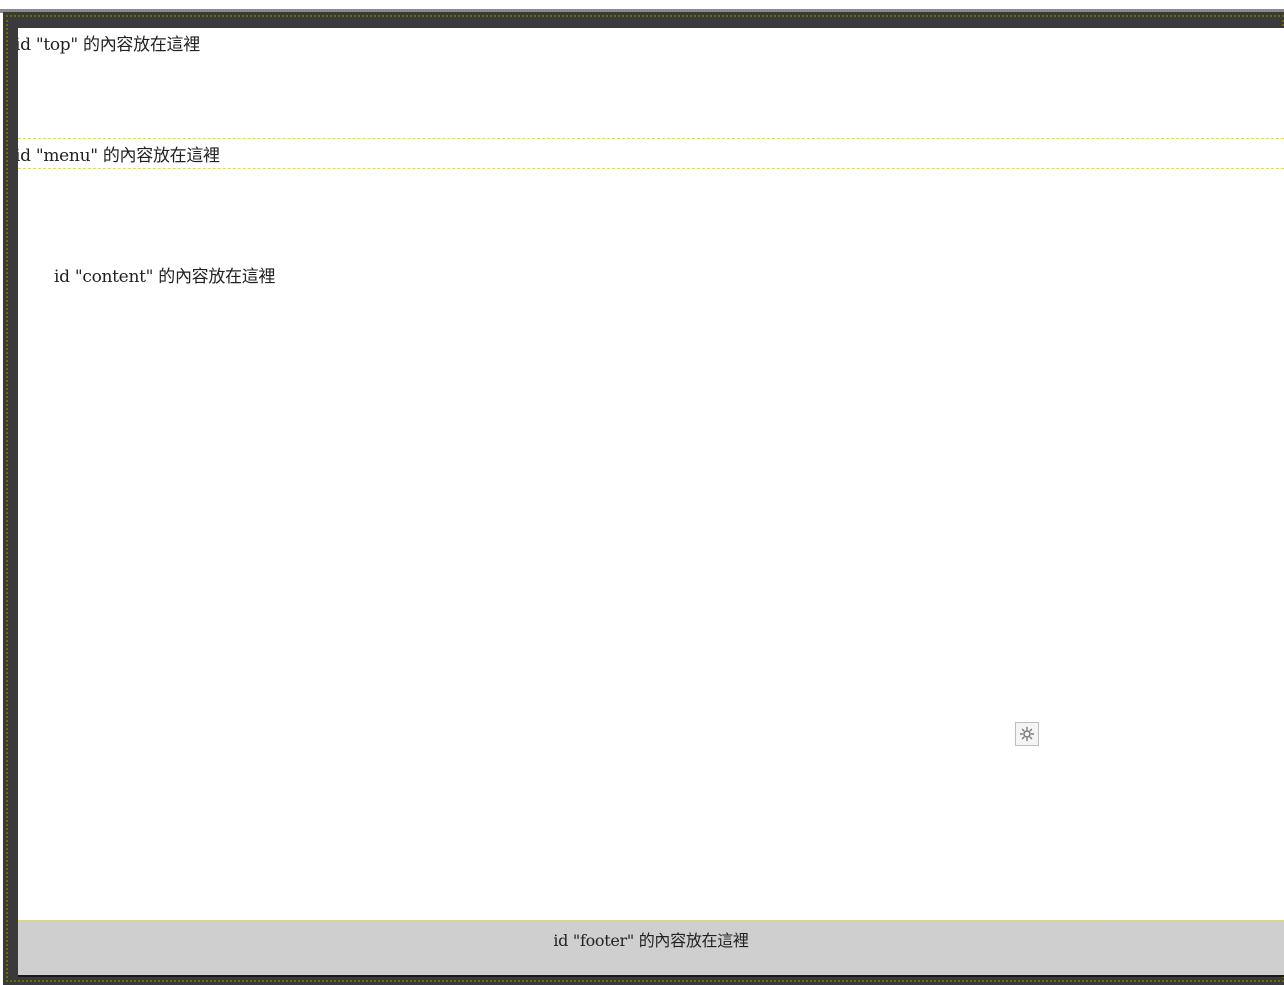  Describe the element at coordinates (651, 940) in the screenshot. I see `footer-region-label: id "footer" 的內容放在這裡` at that location.